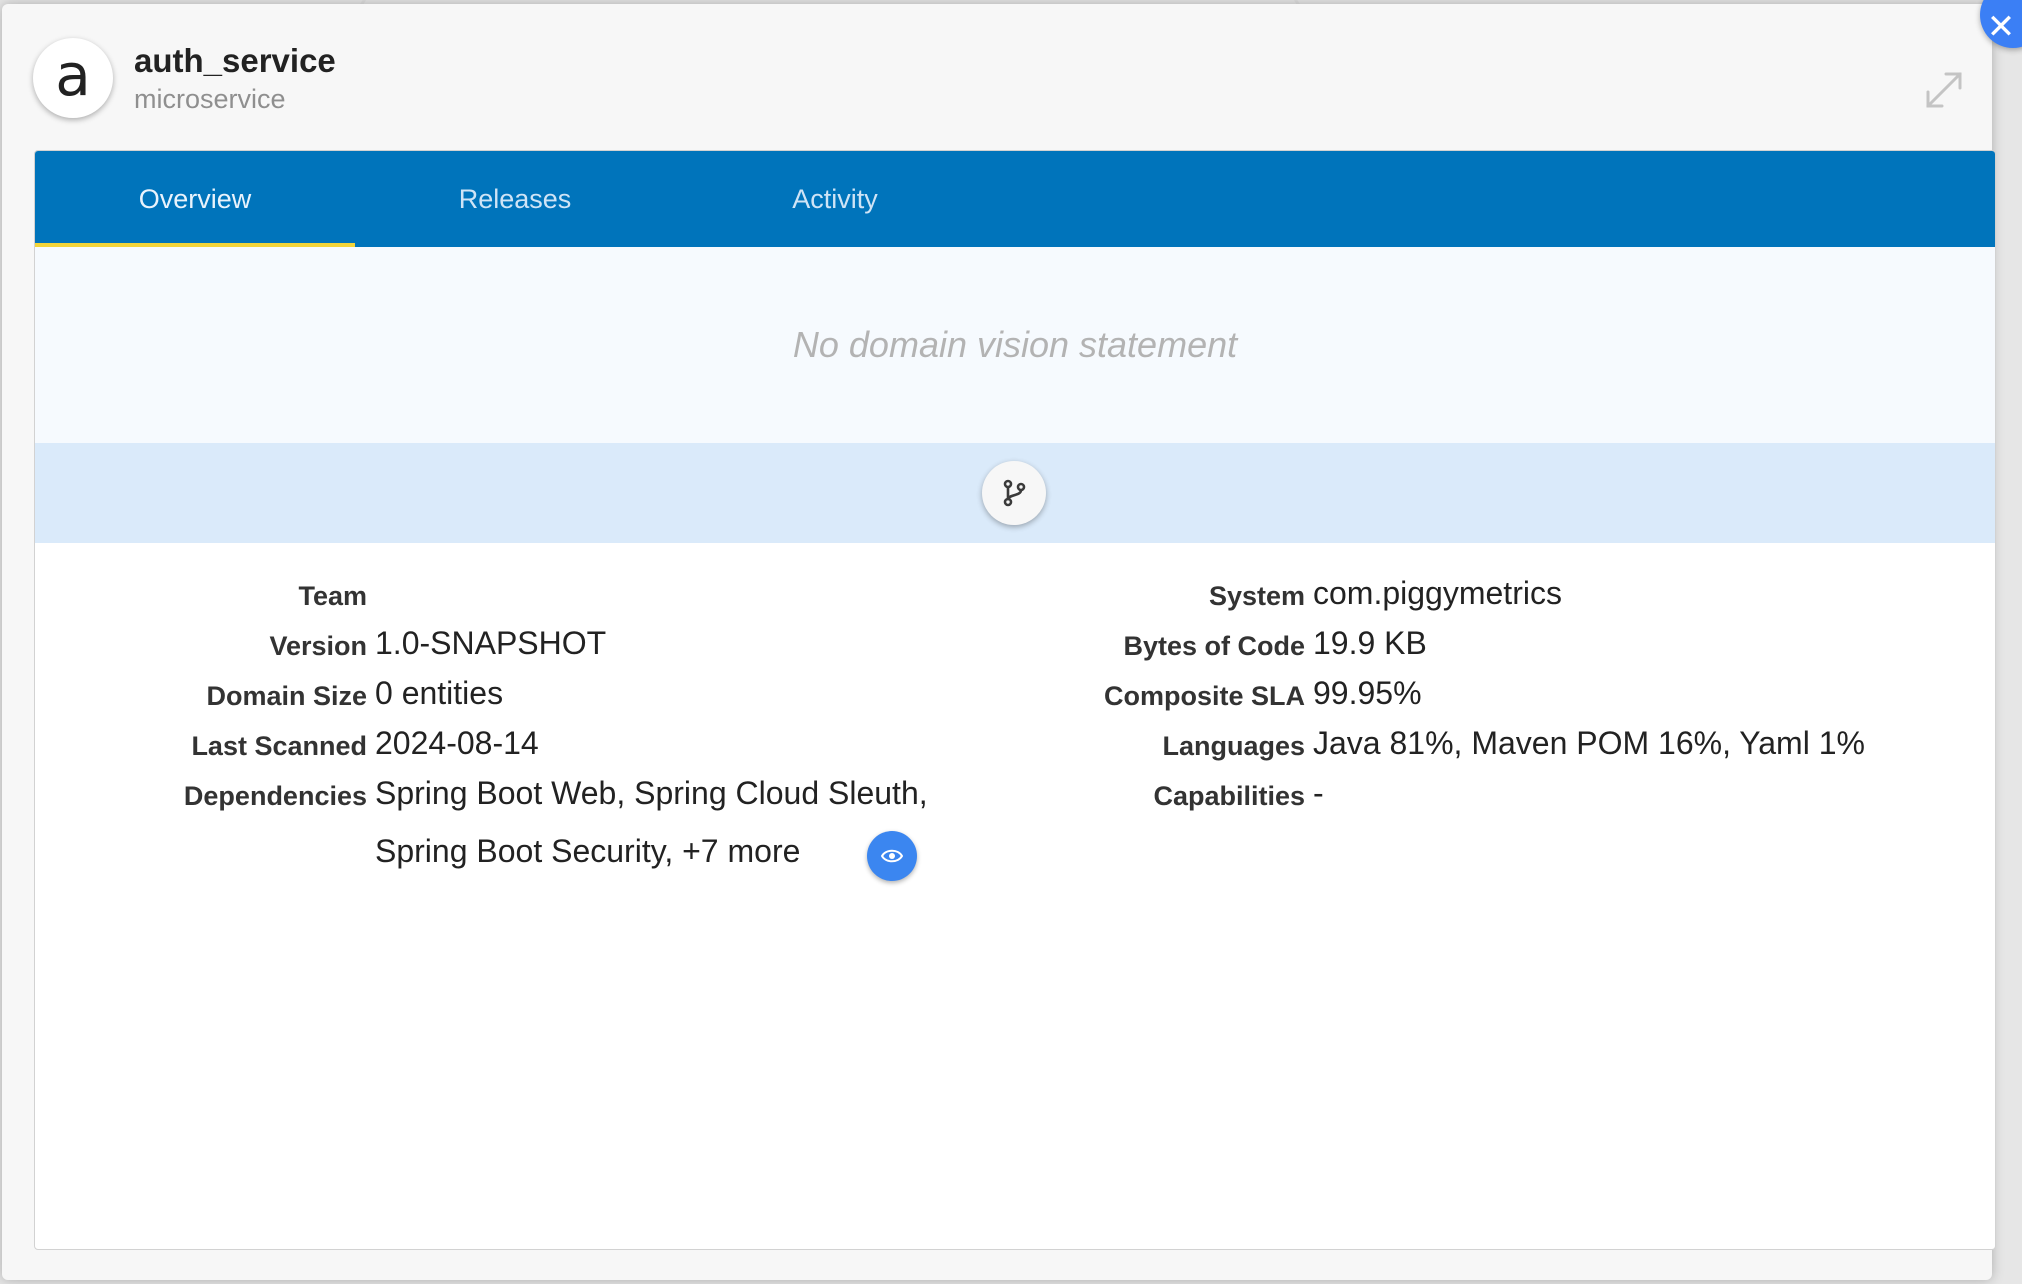 This screenshot has width=2022, height=1284. I want to click on tab-releases: Releases, so click(515, 199).